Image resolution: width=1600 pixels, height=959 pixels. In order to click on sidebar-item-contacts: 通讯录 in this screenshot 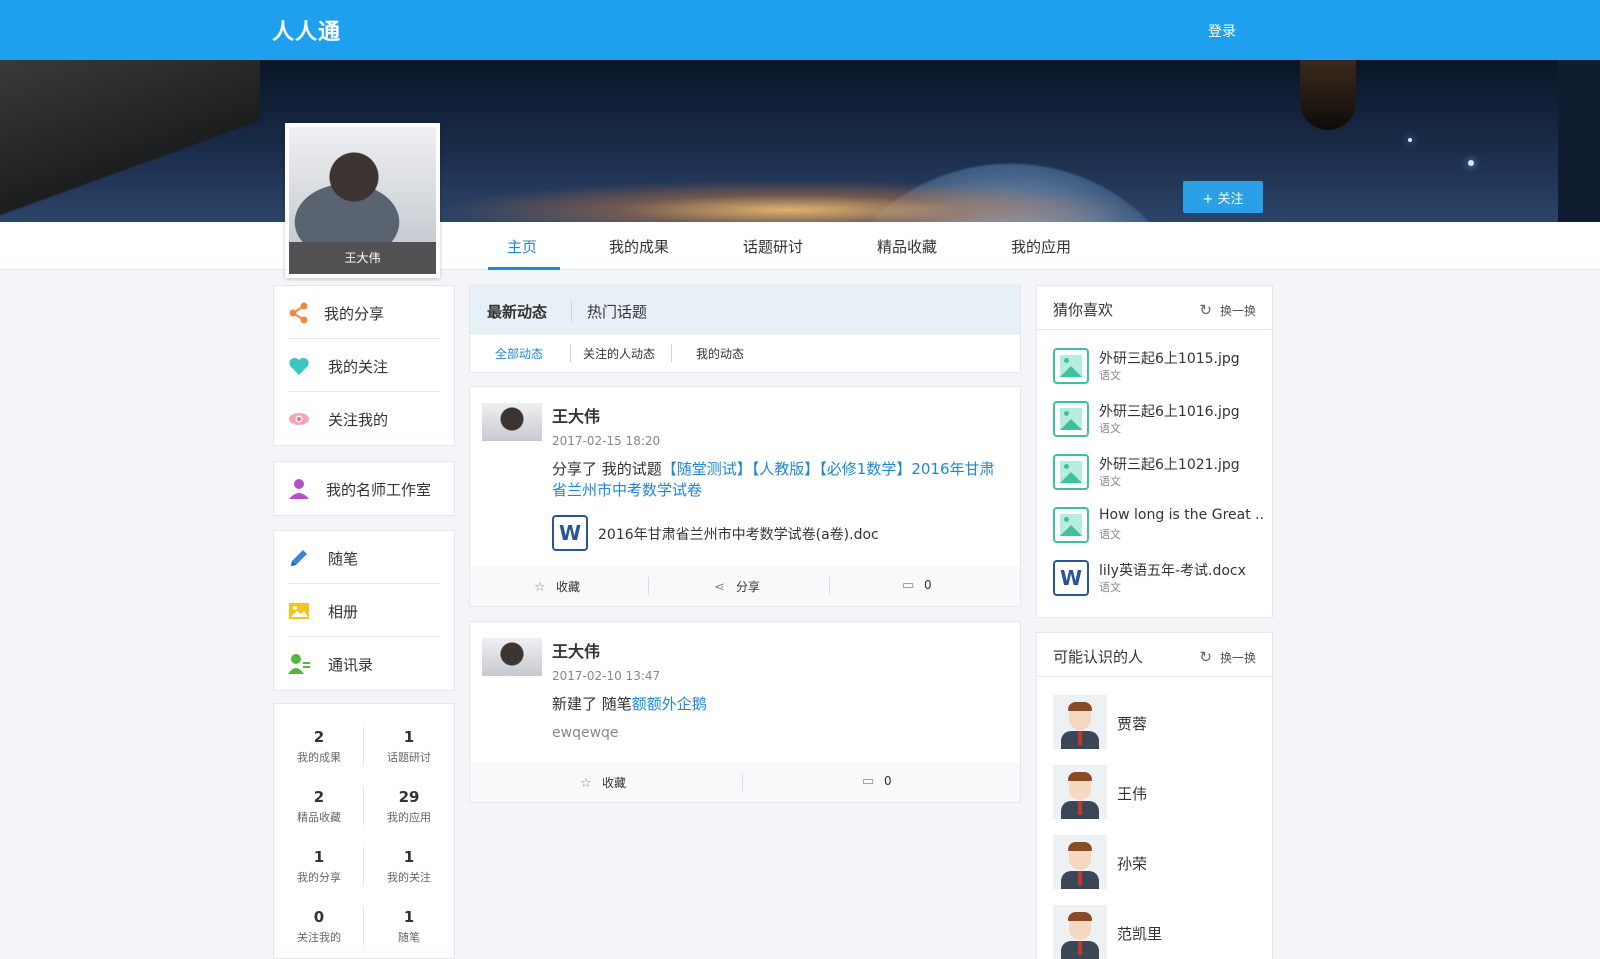, I will do `click(364, 663)`.